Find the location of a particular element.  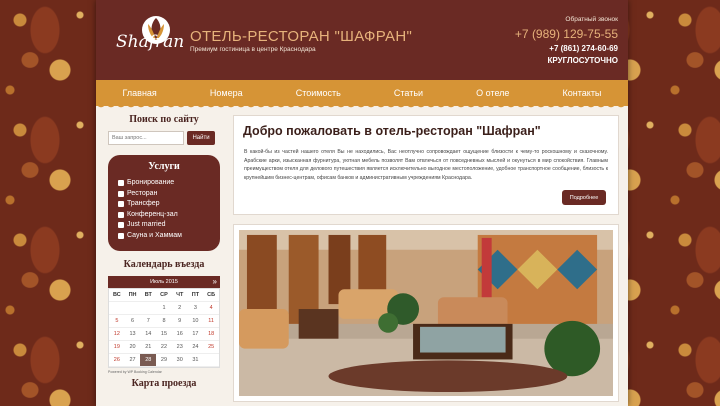

calendar-day: 2 is located at coordinates (179, 308).